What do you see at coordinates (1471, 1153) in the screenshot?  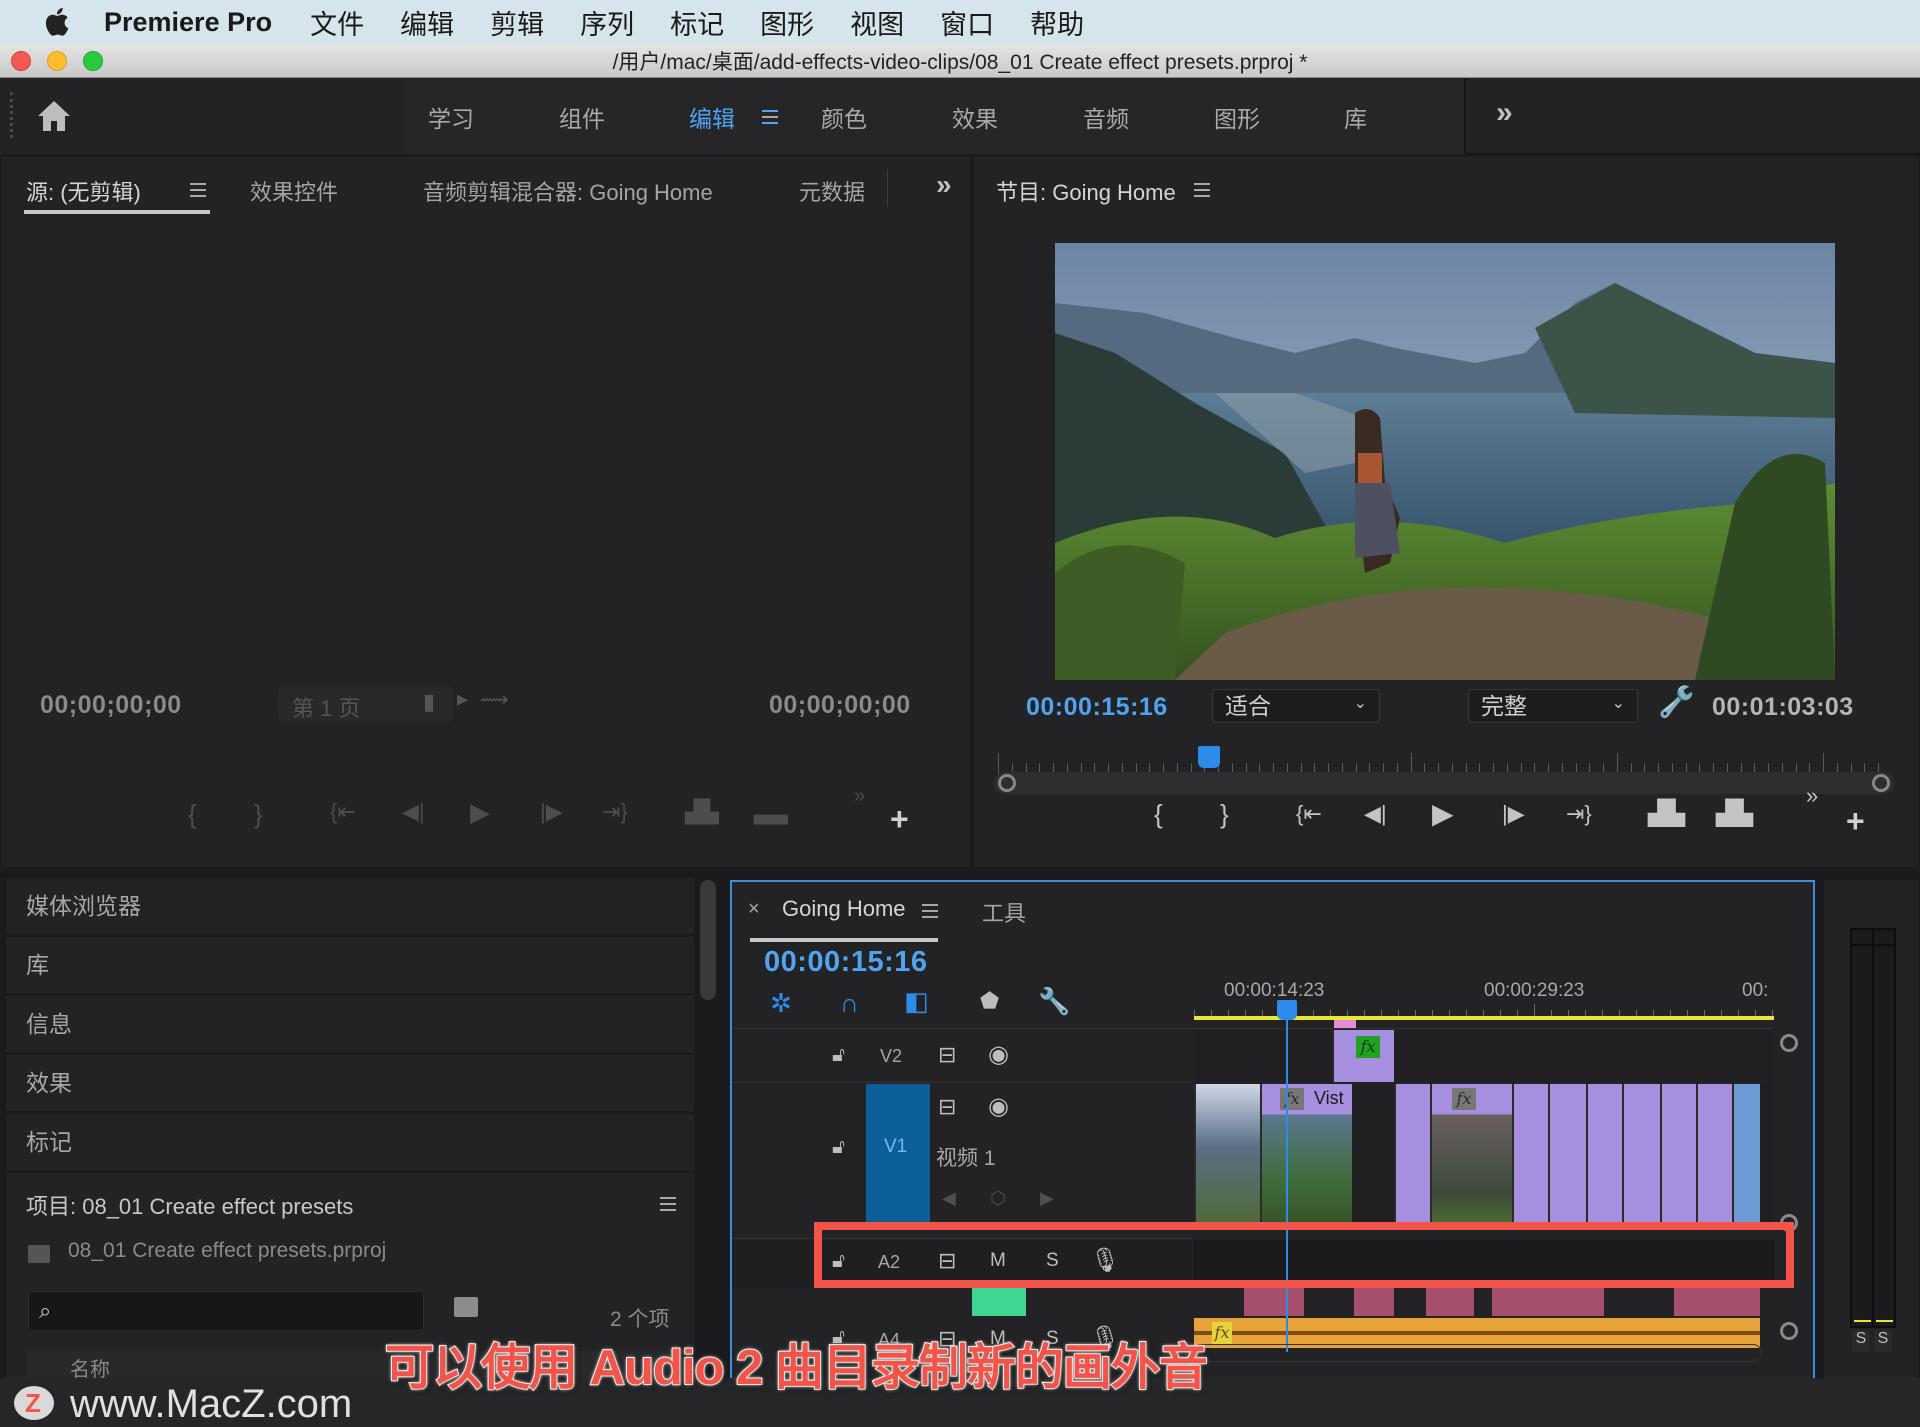 I see `clip-v1: fx` at bounding box center [1471, 1153].